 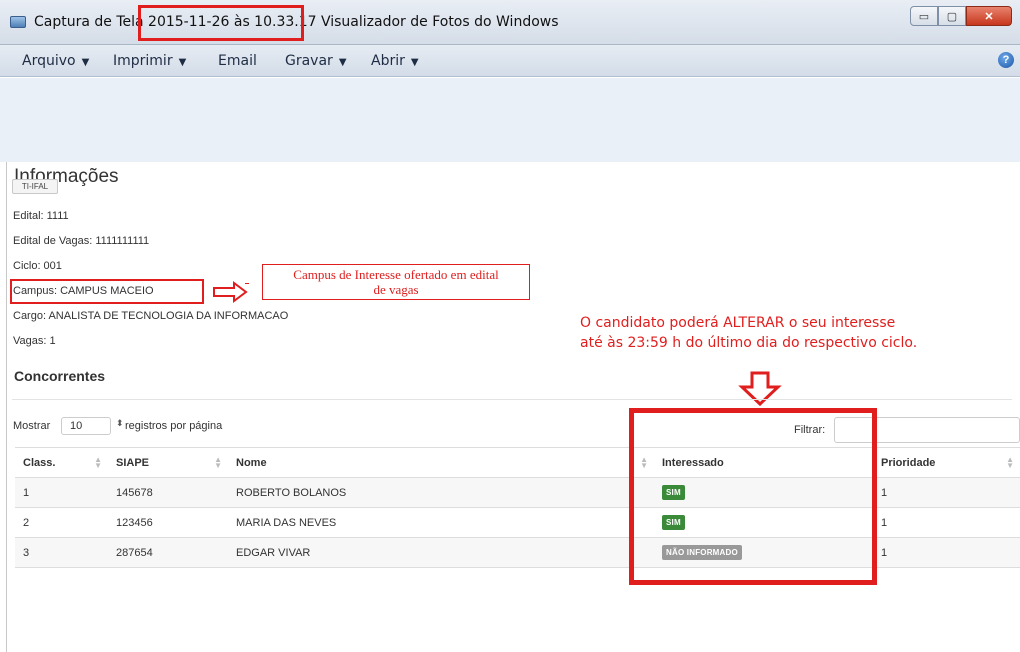 I want to click on interessado-highlight-box, so click(x=753, y=496).